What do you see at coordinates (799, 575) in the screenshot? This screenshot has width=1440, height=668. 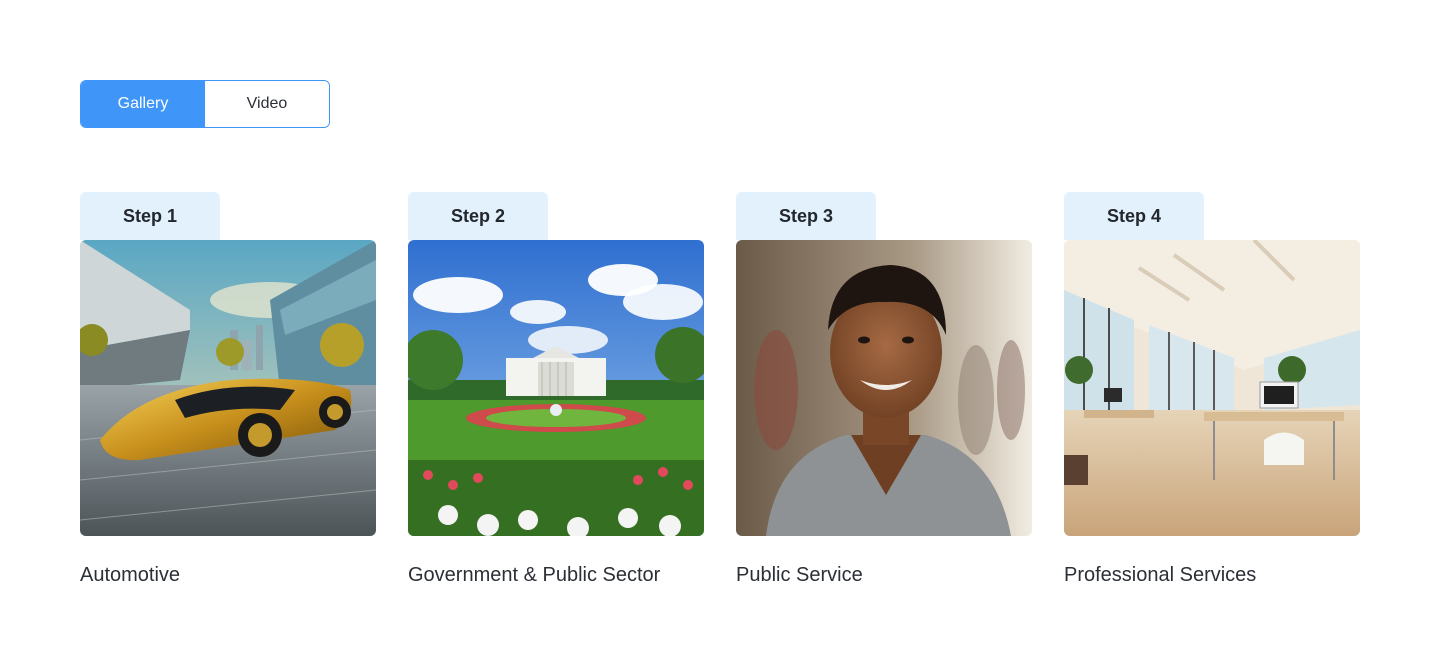 I see `card-title: Public Service` at bounding box center [799, 575].